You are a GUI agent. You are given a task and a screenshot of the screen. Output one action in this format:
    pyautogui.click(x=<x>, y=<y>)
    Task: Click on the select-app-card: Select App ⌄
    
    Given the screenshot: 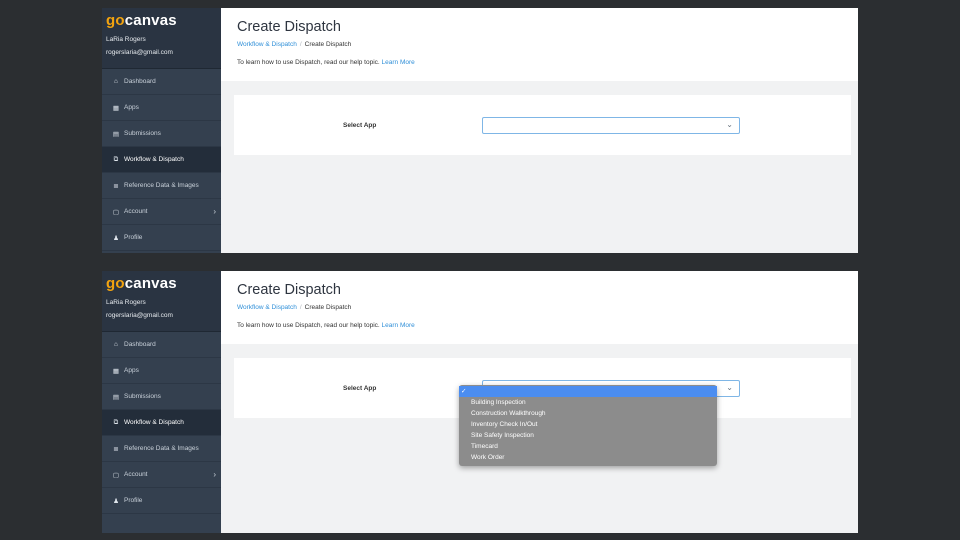 What is the action you would take?
    pyautogui.click(x=542, y=125)
    